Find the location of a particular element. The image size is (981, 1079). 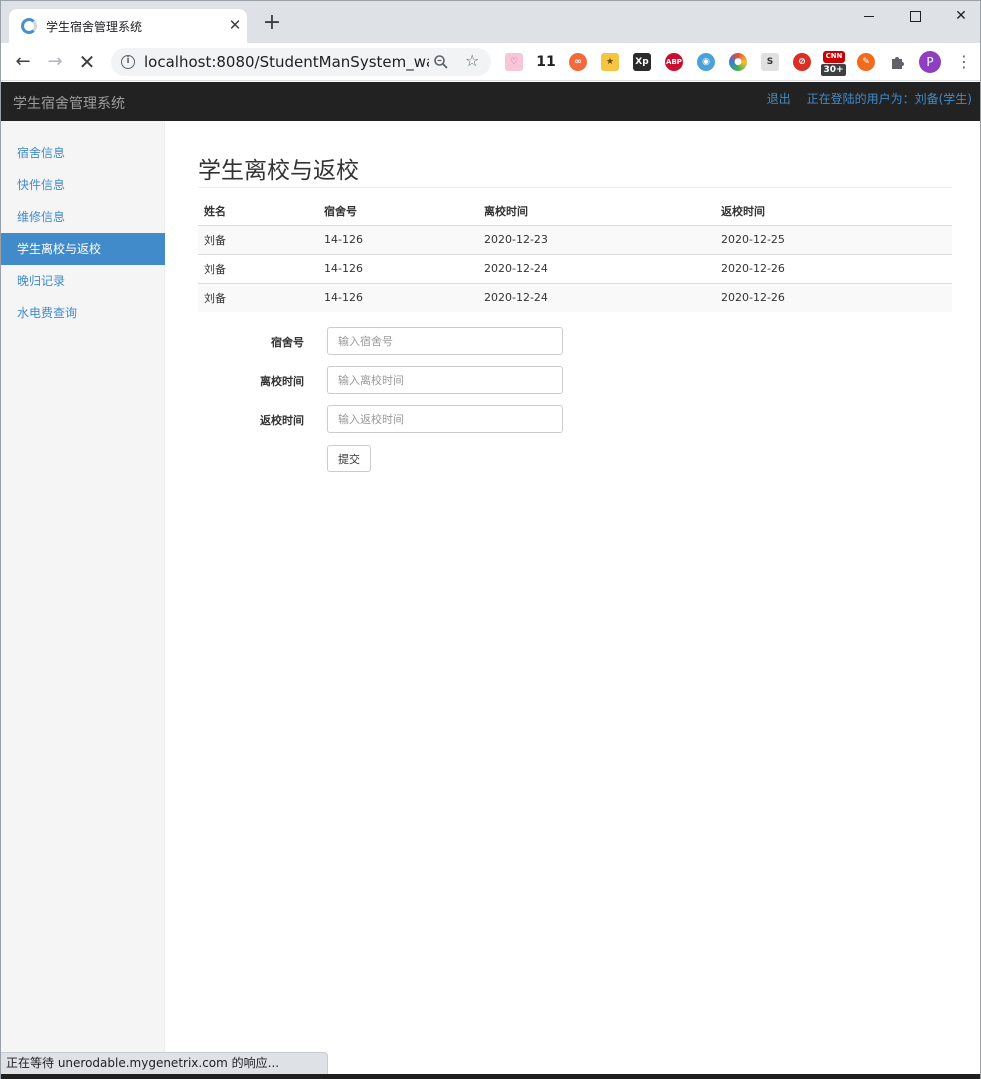

form-row-dorm: 宿舍号 is located at coordinates (575, 341).